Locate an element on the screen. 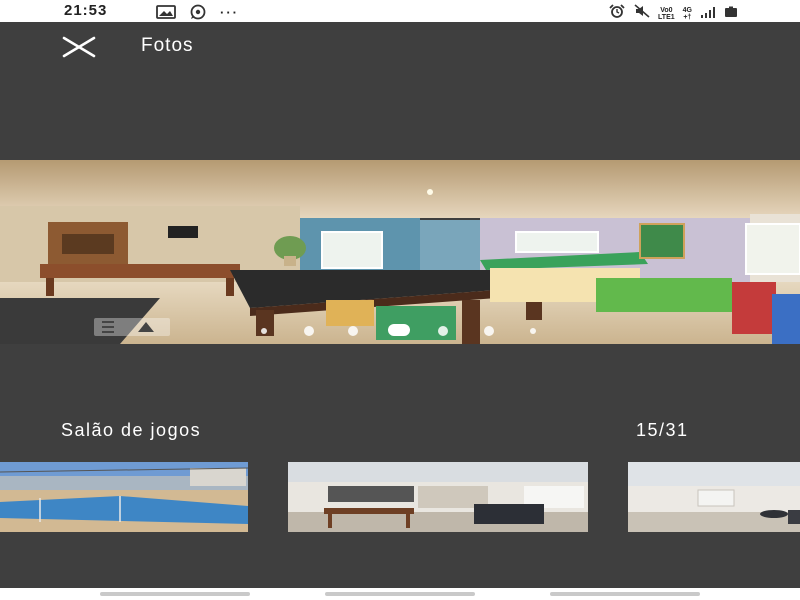  network-label: Vo0 LTE1 is located at coordinates (666, 13).